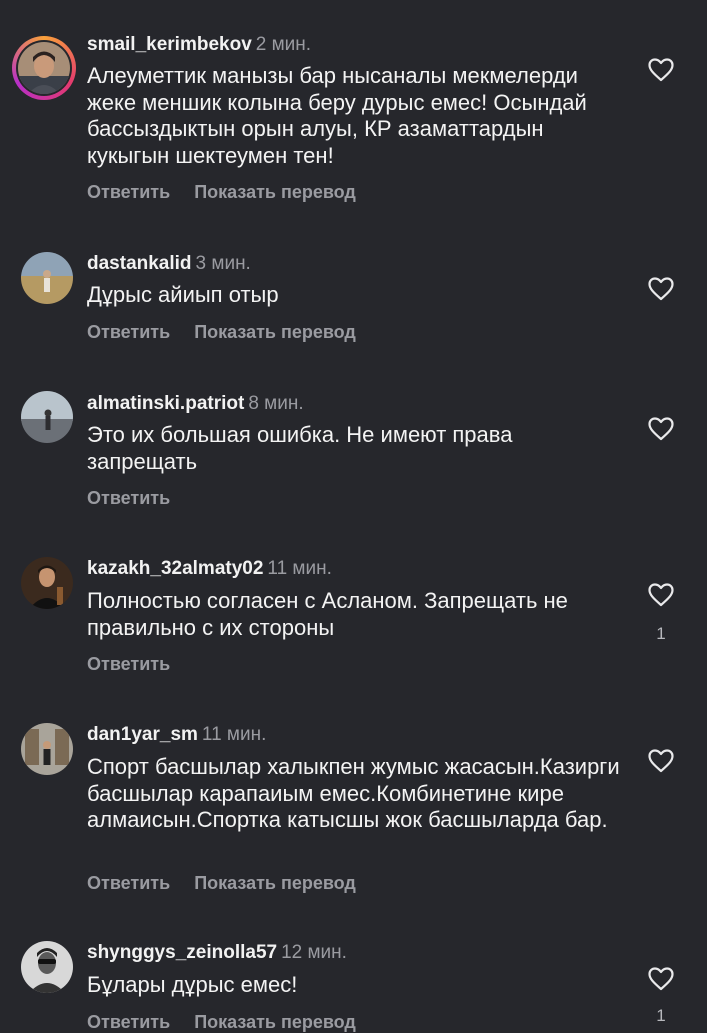 The height and width of the screenshot is (1033, 707). Describe the element at coordinates (142, 734) in the screenshot. I see `username: dan1yar_sm` at that location.